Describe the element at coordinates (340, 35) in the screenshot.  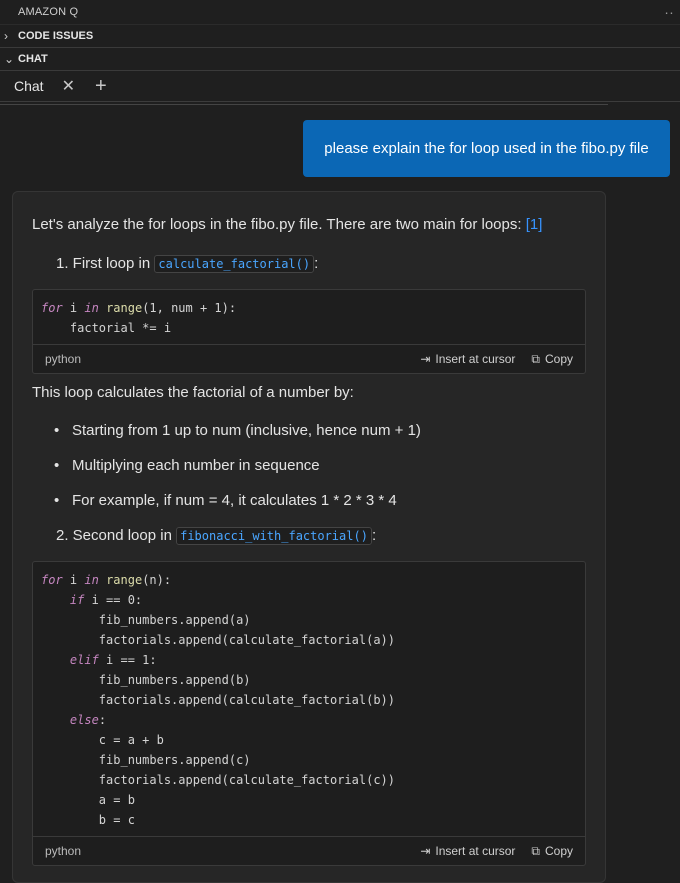
I see `section-code-issues: › CODE ISSUES` at that location.